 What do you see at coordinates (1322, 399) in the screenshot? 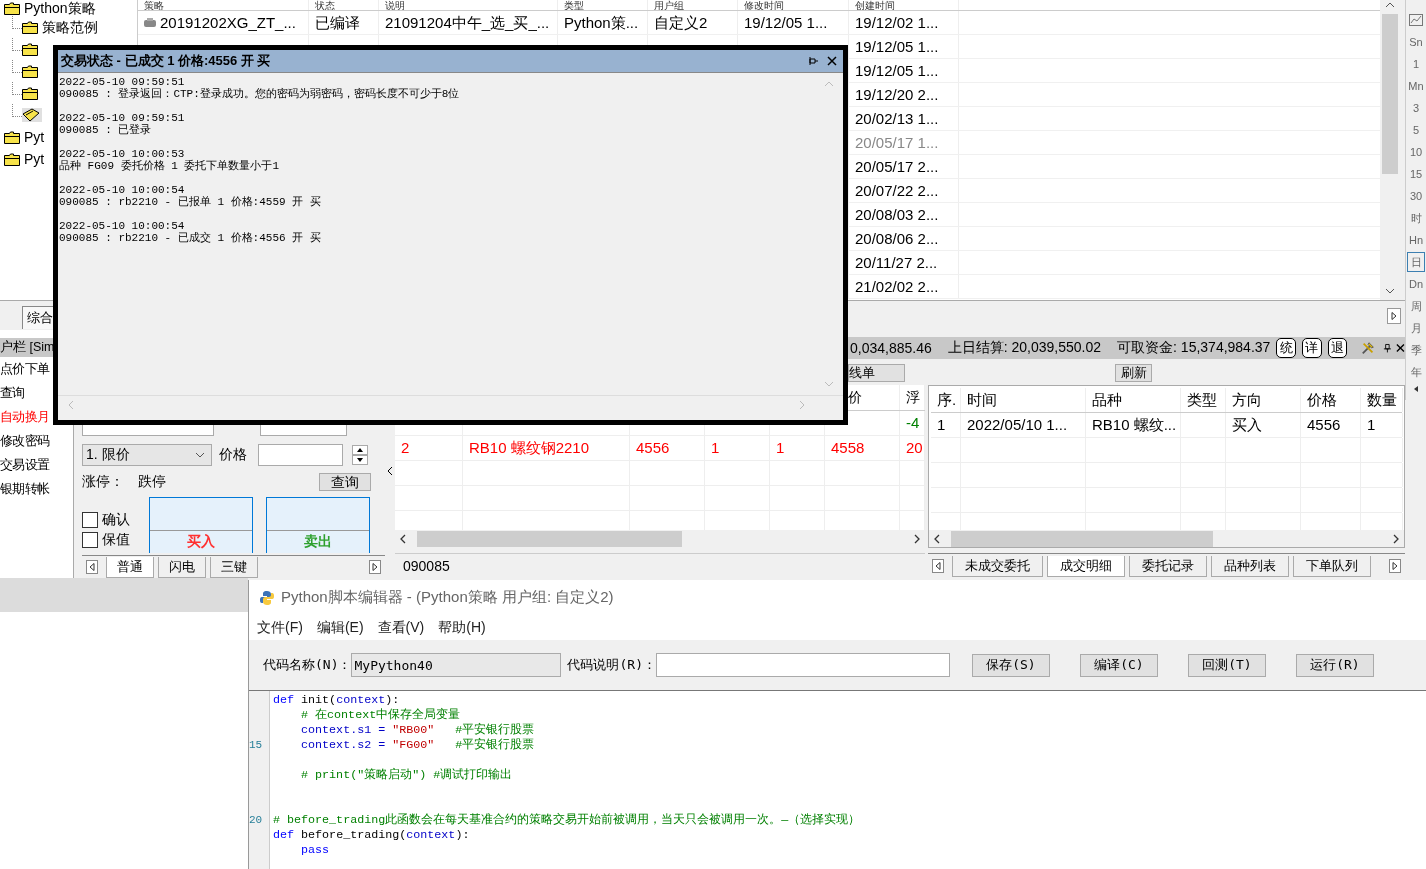
I see `column-header: 价格` at bounding box center [1322, 399].